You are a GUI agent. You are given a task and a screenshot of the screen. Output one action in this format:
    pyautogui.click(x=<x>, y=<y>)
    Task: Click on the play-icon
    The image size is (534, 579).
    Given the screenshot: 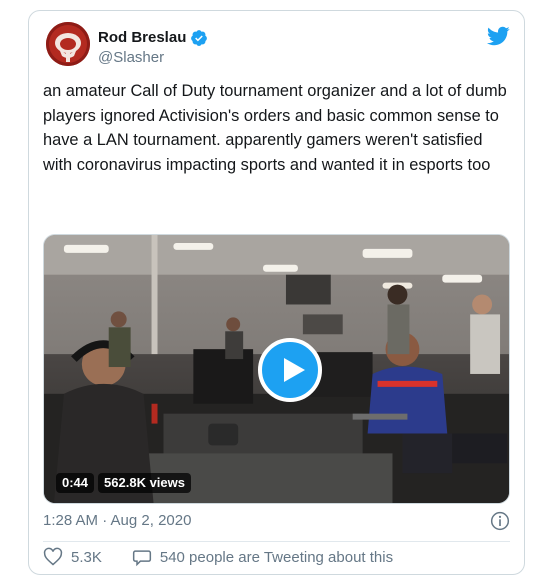 What is the action you would take?
    pyautogui.click(x=294, y=370)
    